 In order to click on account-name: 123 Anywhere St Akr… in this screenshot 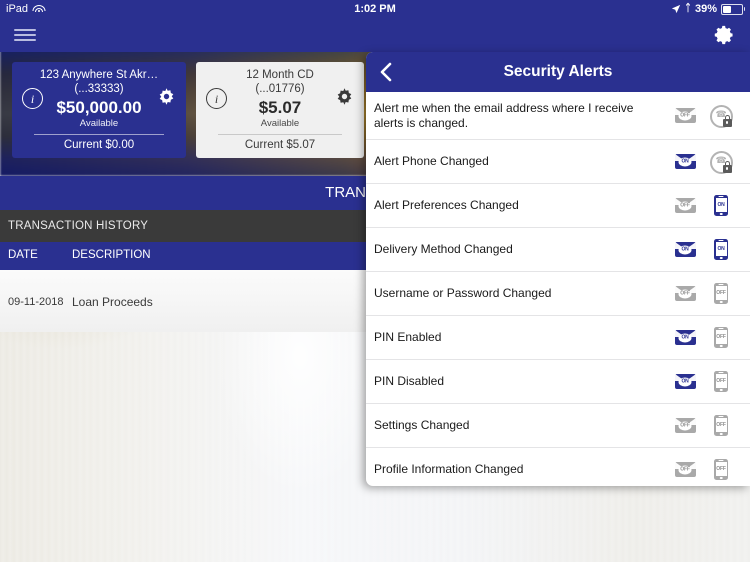, I will do `click(99, 75)`.